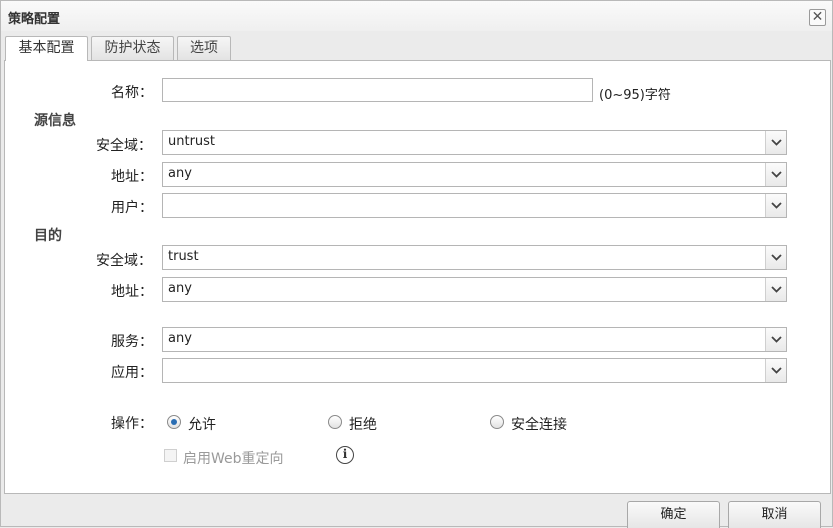  I want to click on tab-basic-config: 基本配置, so click(46, 48).